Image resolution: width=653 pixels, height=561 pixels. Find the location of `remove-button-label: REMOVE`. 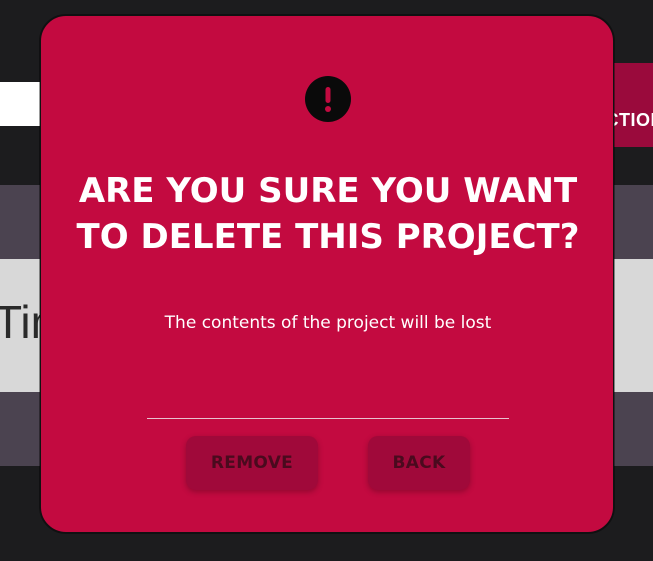

remove-button-label: REMOVE is located at coordinates (252, 463).